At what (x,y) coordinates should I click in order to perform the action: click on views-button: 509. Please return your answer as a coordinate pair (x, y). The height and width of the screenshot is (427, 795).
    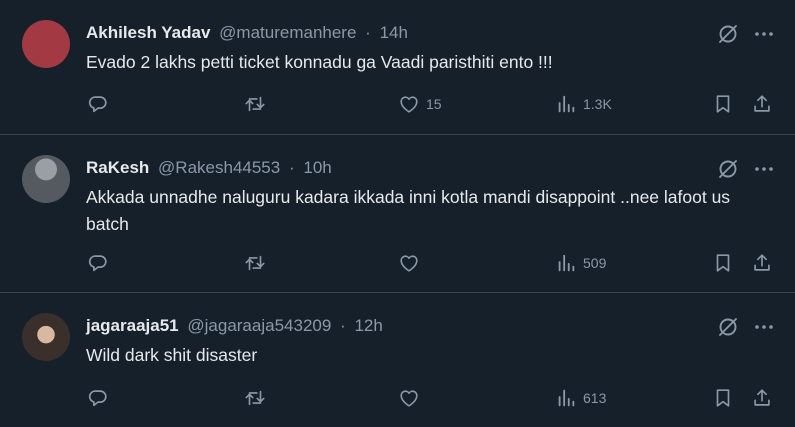
    Looking at the image, I should click on (580, 263).